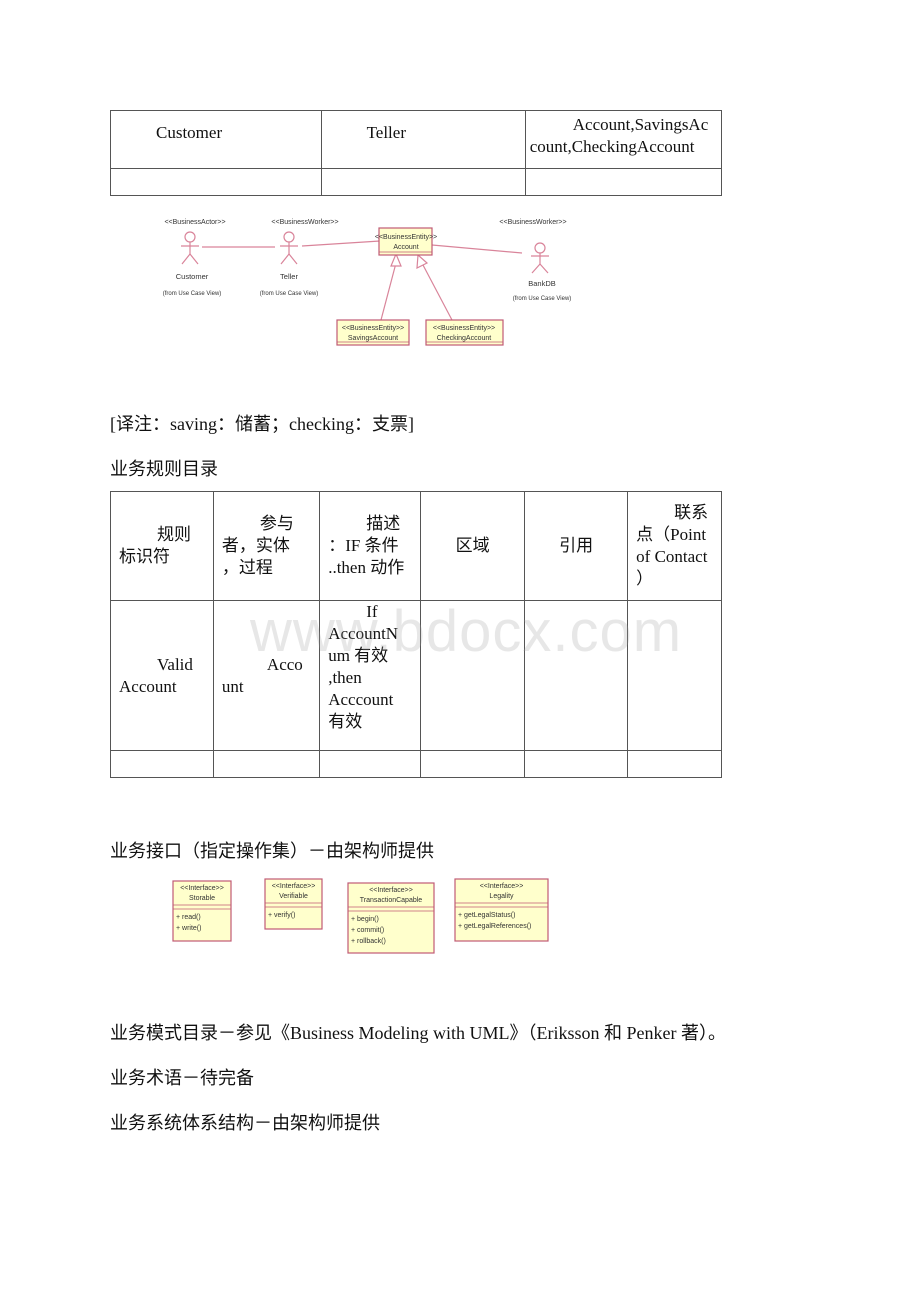 This screenshot has width=920, height=1302. I want to click on interface-operation: + read(), so click(188, 917).